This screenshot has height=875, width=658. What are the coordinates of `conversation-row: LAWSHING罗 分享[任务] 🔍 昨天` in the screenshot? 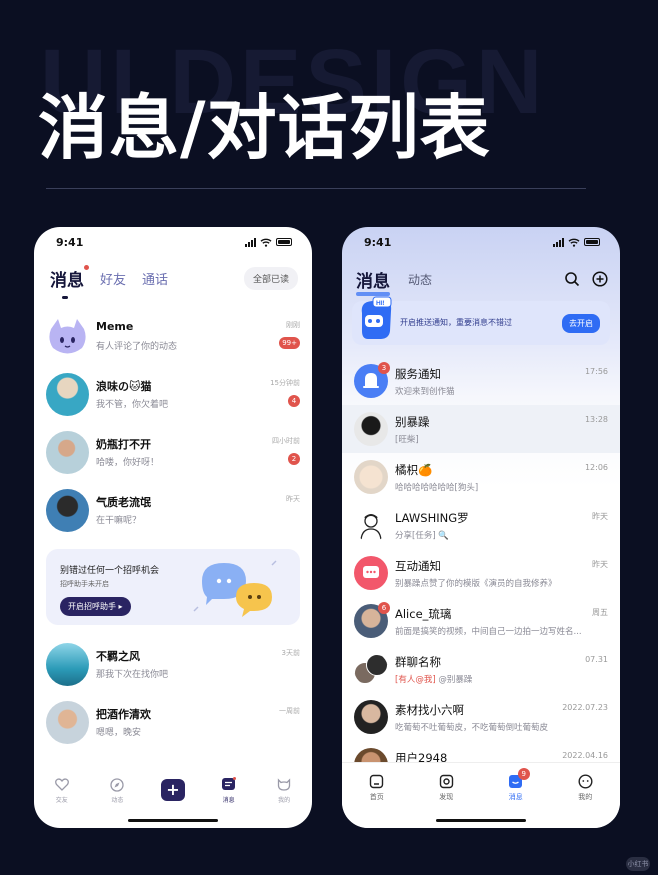 It's located at (481, 525).